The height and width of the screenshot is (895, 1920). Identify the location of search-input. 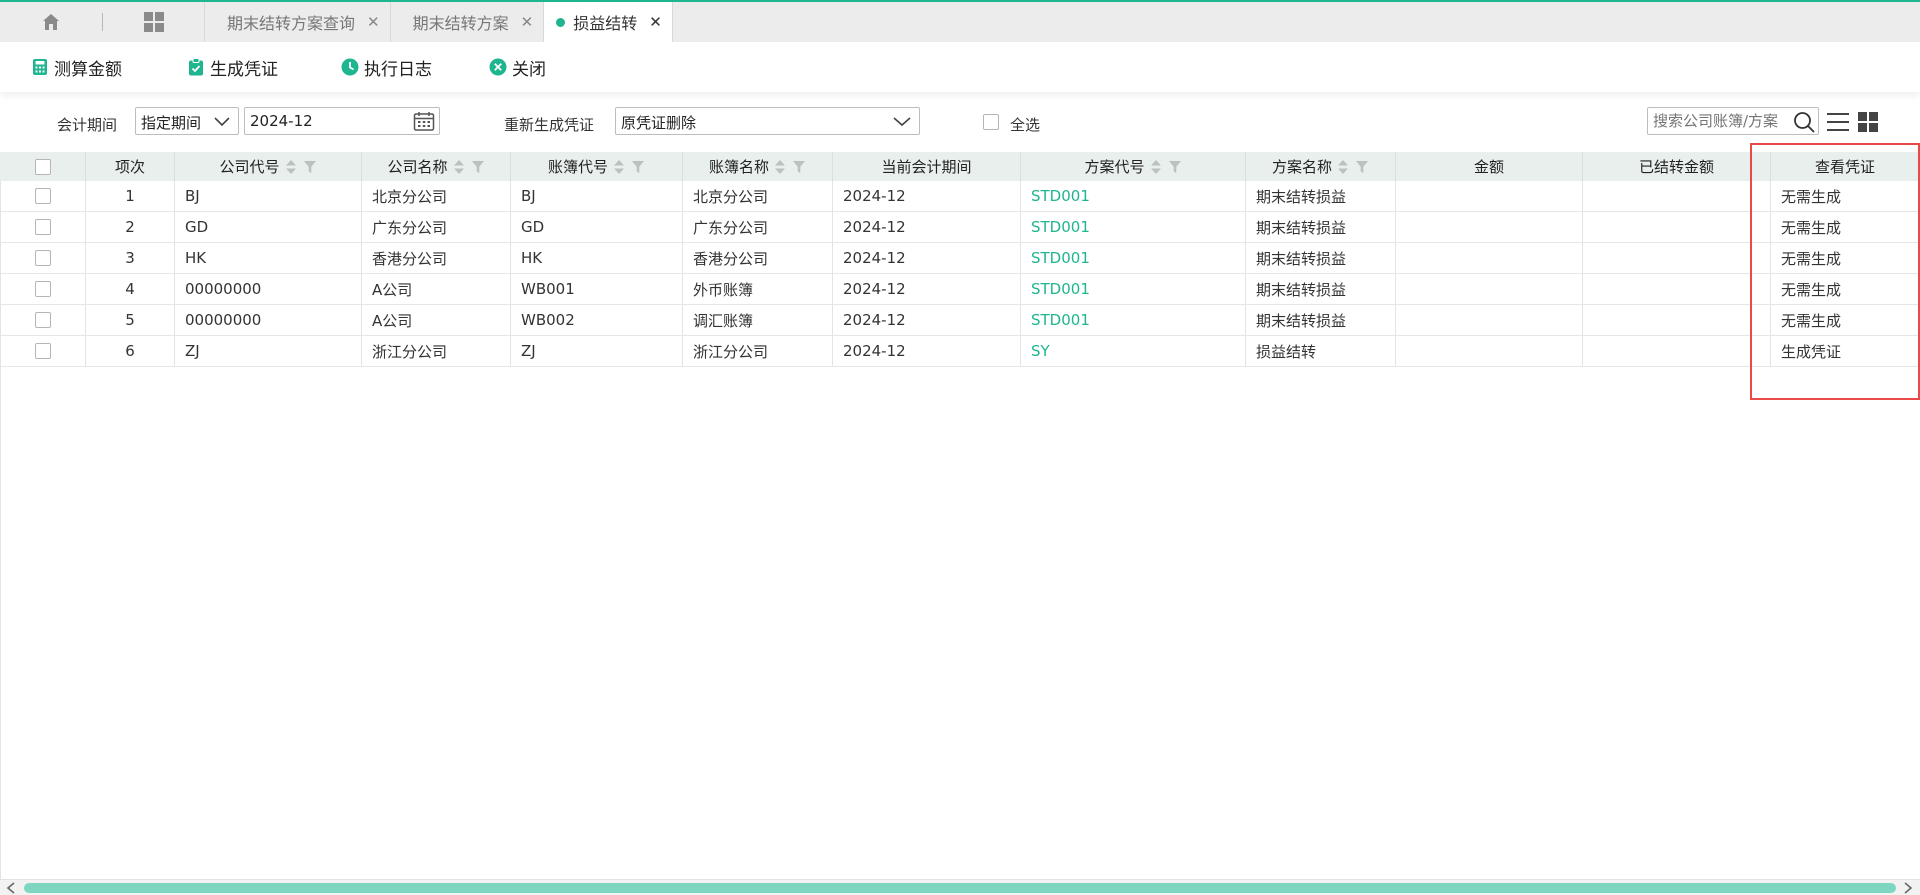
(1723, 121).